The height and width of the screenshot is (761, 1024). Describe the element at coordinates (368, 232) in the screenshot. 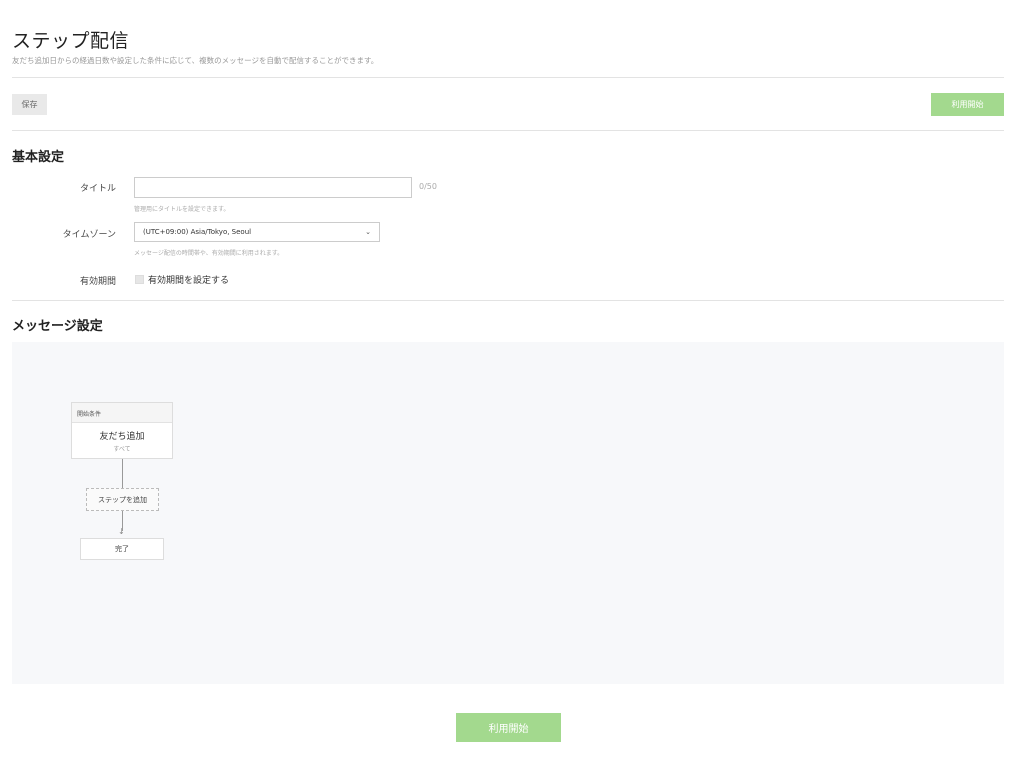

I see `chevron-down-icon: ⌄` at that location.